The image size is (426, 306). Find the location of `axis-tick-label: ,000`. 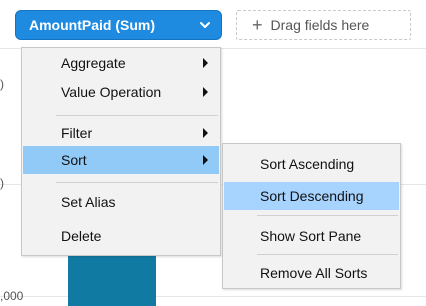

axis-tick-label: ,000 is located at coordinates (12, 296).